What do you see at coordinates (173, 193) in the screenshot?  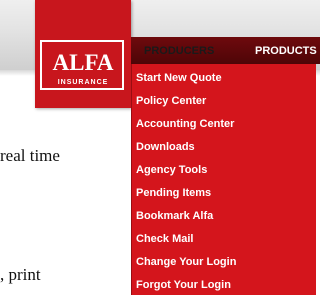 I see `menu-item-pending-items: Pending Items` at bounding box center [173, 193].